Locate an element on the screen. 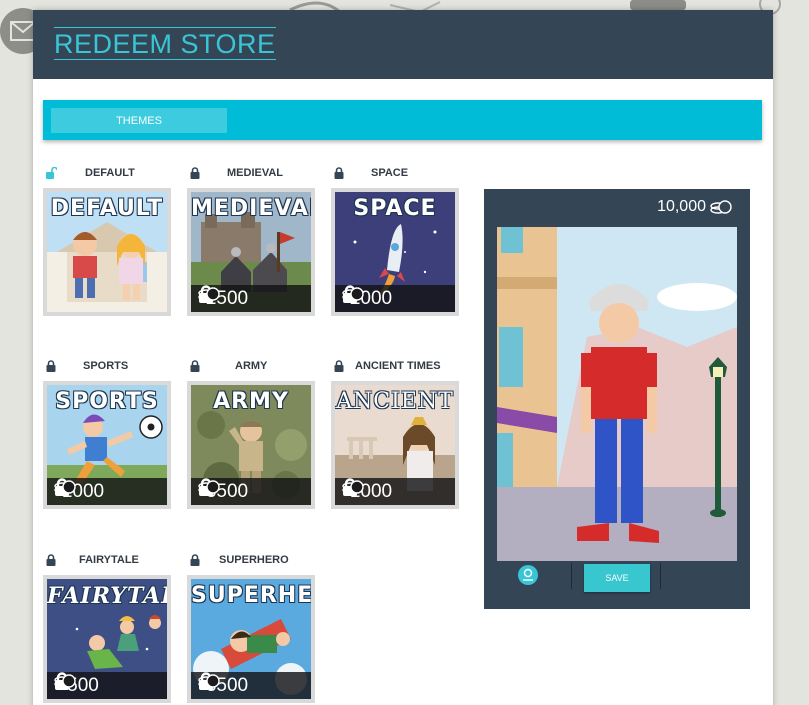 Image resolution: width=809 pixels, height=705 pixels. theme-label: SPORTS is located at coordinates (107, 366).